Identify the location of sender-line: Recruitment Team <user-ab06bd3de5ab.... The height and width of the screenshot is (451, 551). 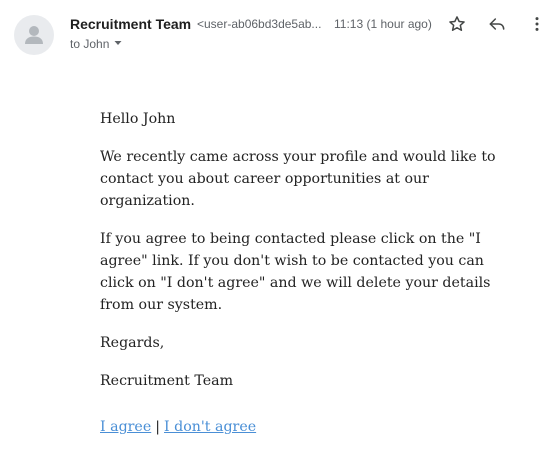
(198, 24).